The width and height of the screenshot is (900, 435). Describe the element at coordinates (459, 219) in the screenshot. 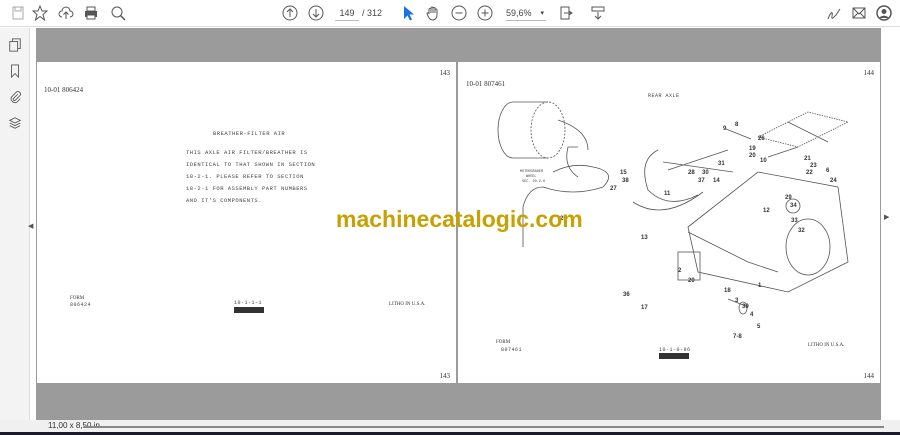

I see `watermark-text: machinecatalogic.com` at that location.